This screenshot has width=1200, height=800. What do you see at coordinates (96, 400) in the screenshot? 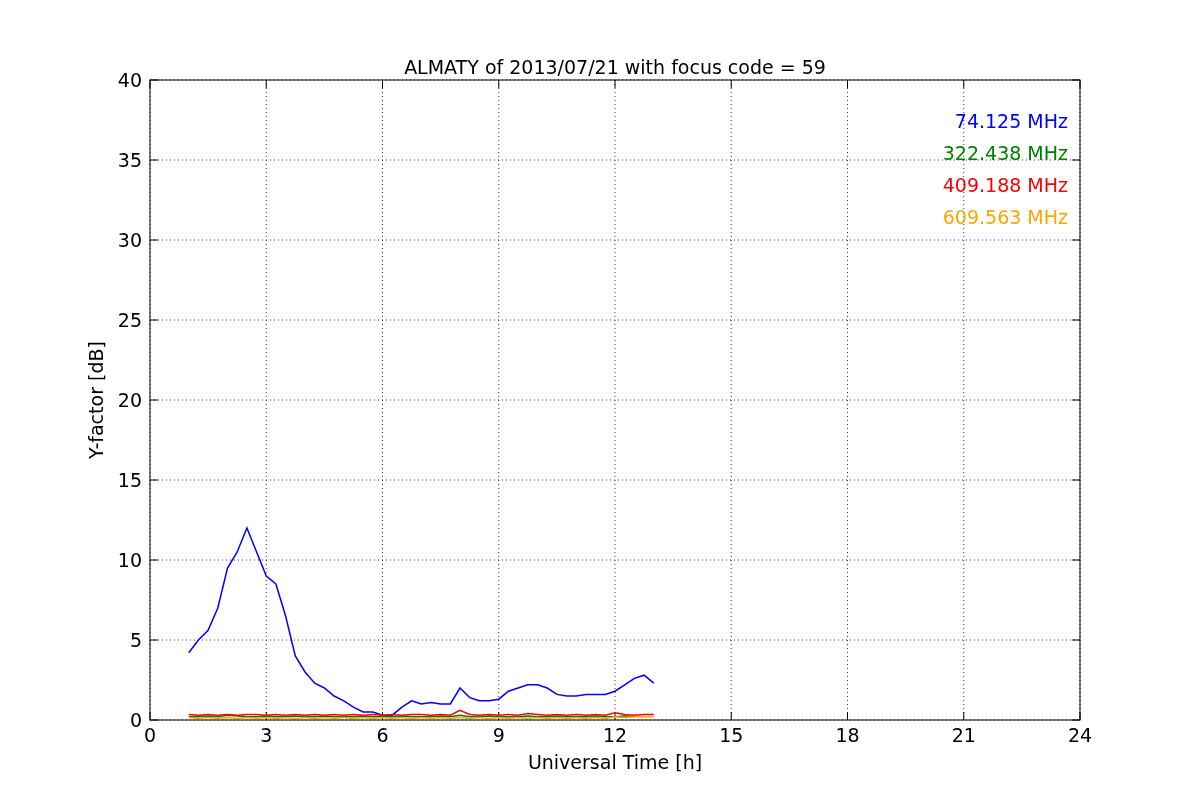
I see `y-axis-label: Y-factor [dB]` at bounding box center [96, 400].